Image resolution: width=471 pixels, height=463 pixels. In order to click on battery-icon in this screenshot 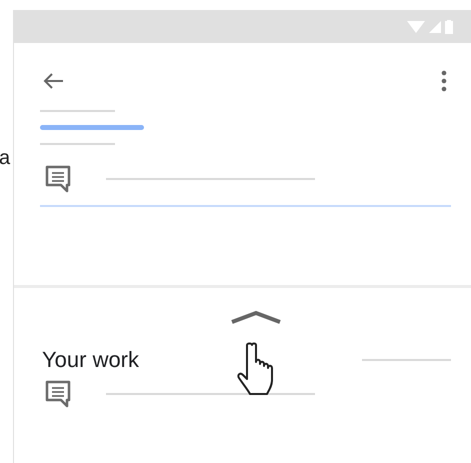, I will do `click(449, 27)`.